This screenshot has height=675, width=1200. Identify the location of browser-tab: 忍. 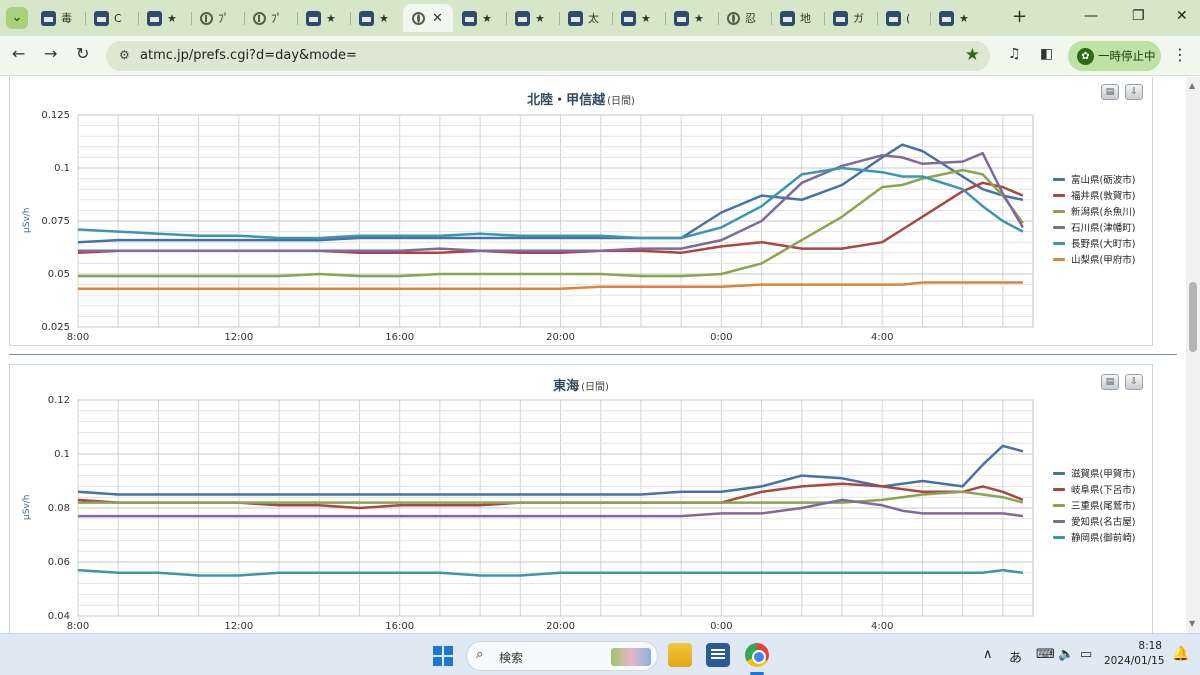
(744, 18).